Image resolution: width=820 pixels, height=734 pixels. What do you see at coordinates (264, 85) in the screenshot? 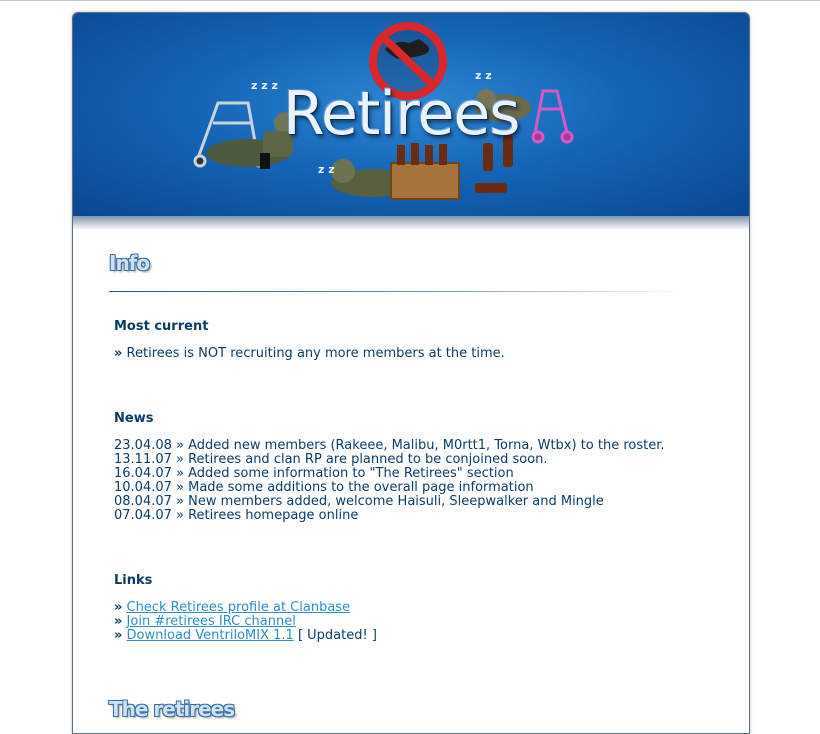
I see `sleep-zzz-icon-left: z z z` at bounding box center [264, 85].